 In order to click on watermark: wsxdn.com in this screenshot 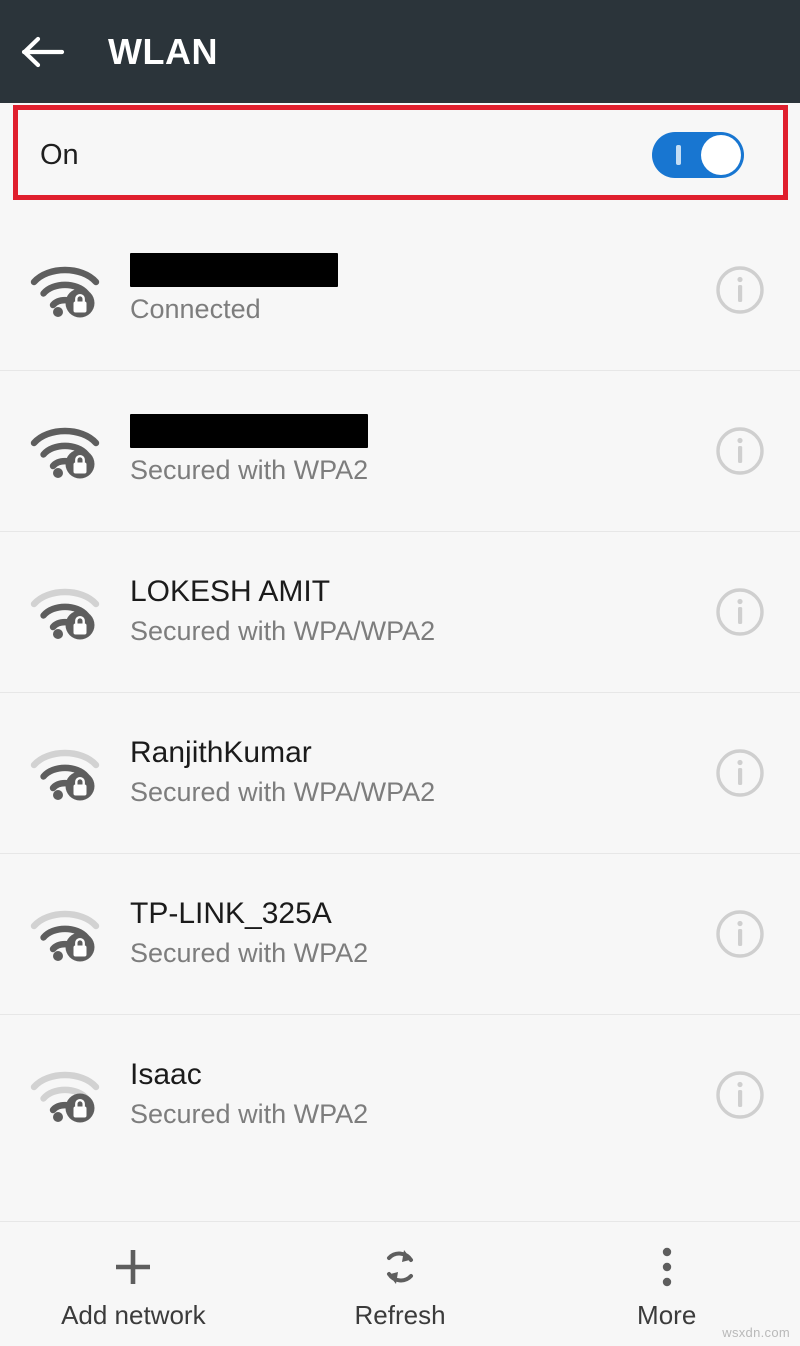, I will do `click(756, 1332)`.